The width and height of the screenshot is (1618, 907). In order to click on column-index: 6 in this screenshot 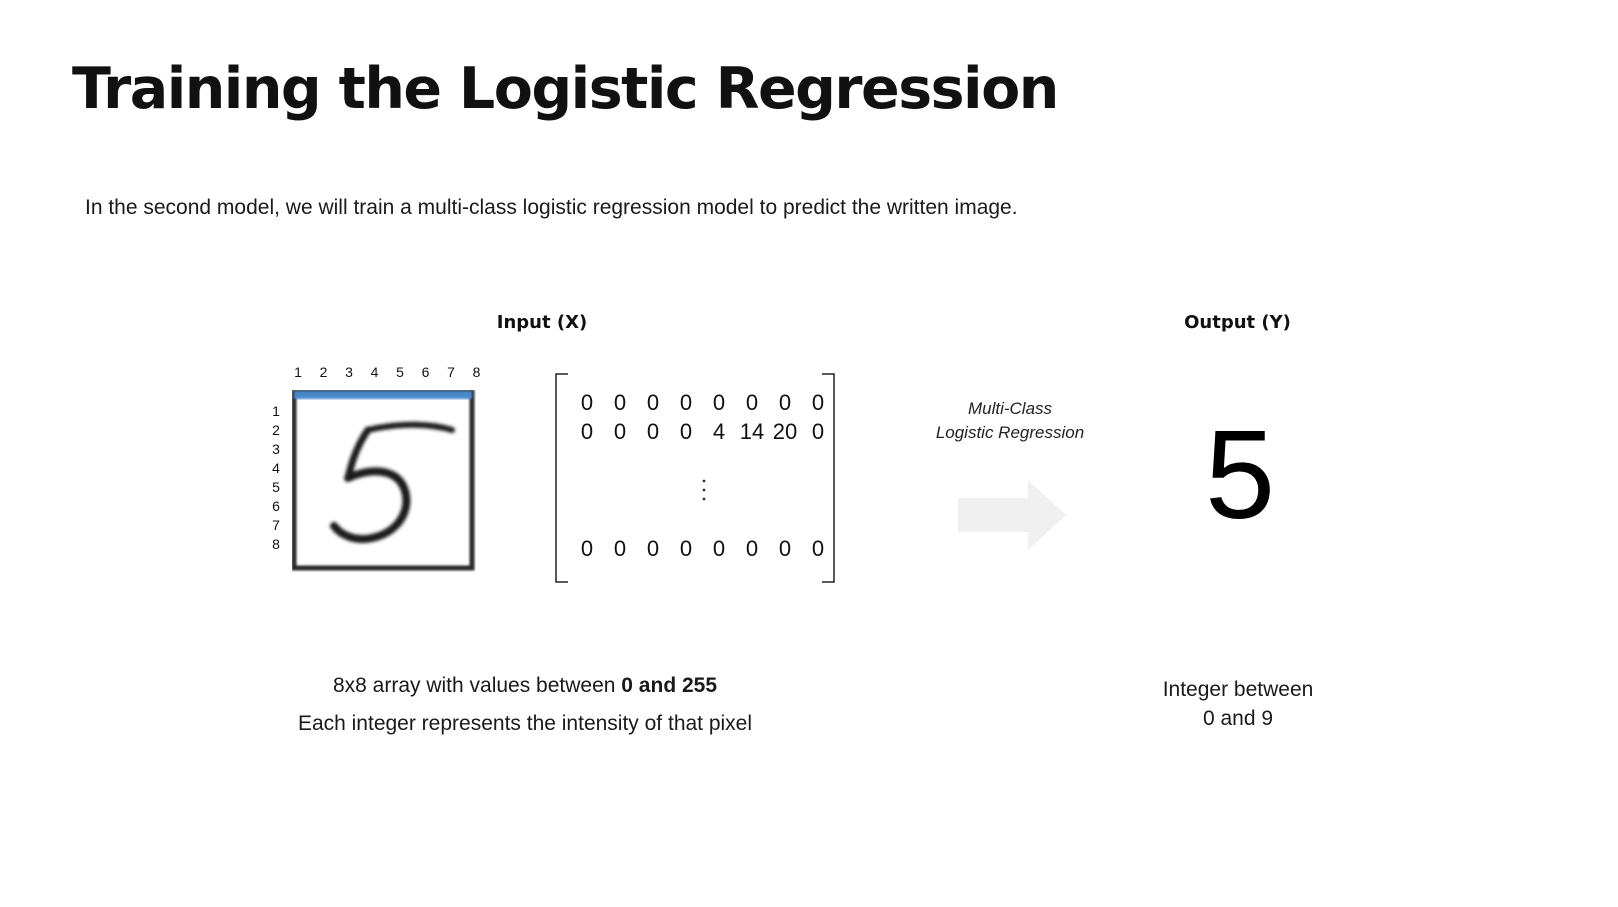, I will do `click(425, 372)`.